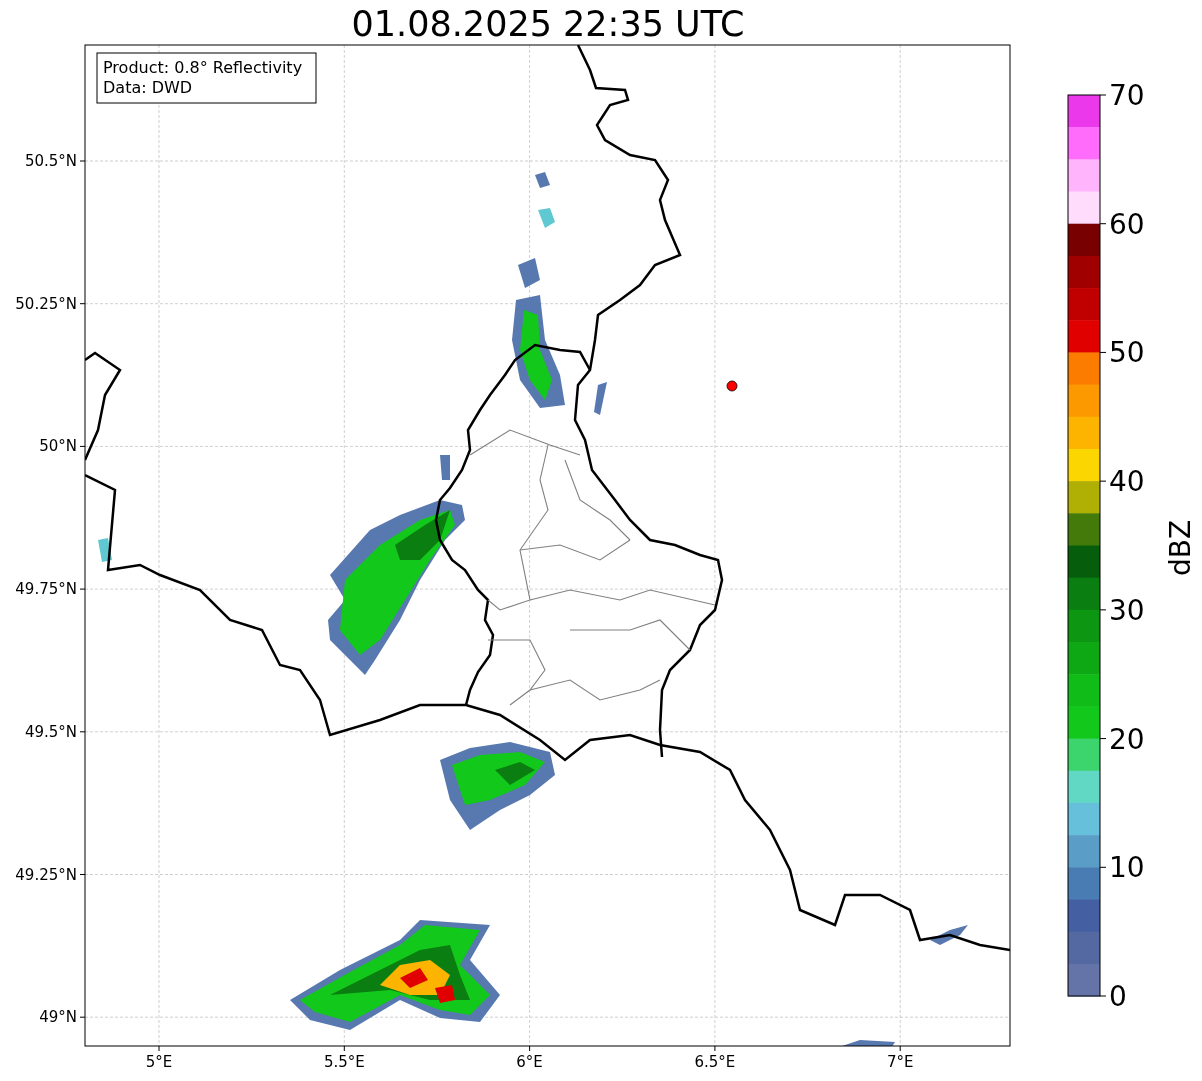  I want to click on colorbar-label: 50, so click(1127, 353).